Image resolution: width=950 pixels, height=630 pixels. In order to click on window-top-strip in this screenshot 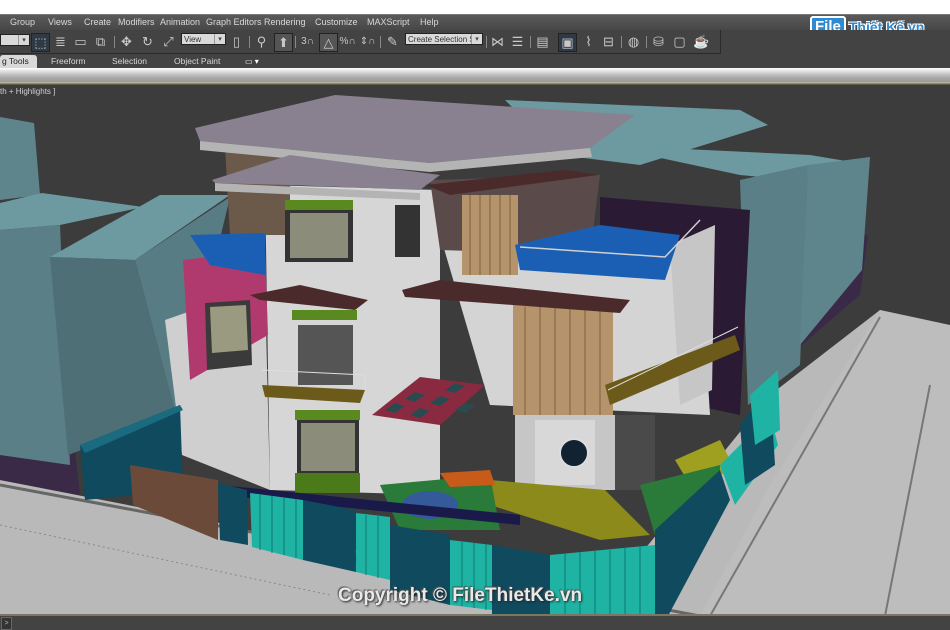, I will do `click(475, 7)`.